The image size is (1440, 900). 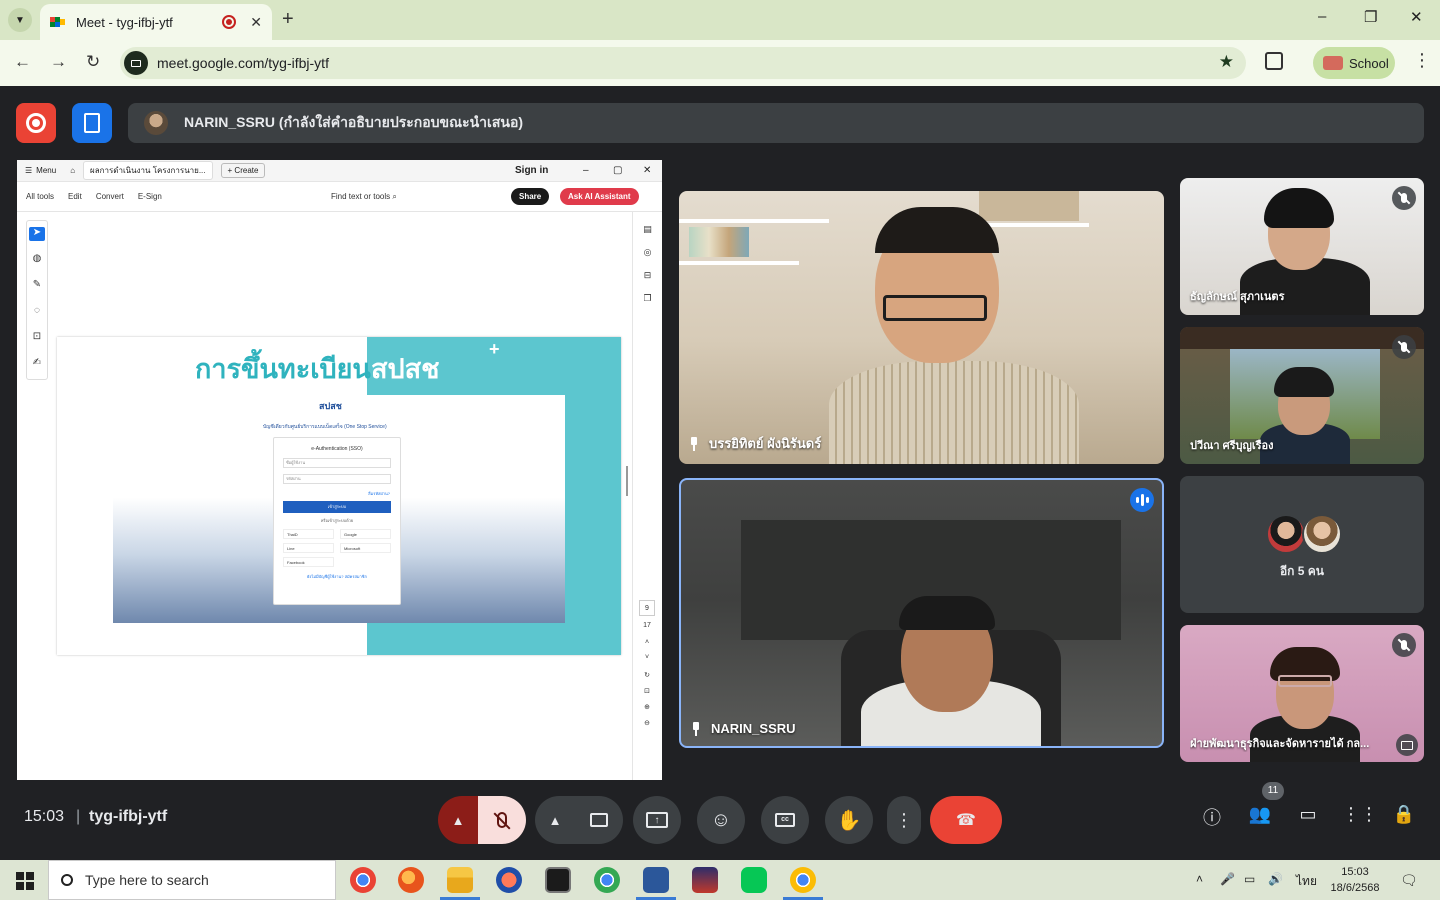 What do you see at coordinates (647, 675) in the screenshot?
I see `rotate-icon: ↻` at bounding box center [647, 675].